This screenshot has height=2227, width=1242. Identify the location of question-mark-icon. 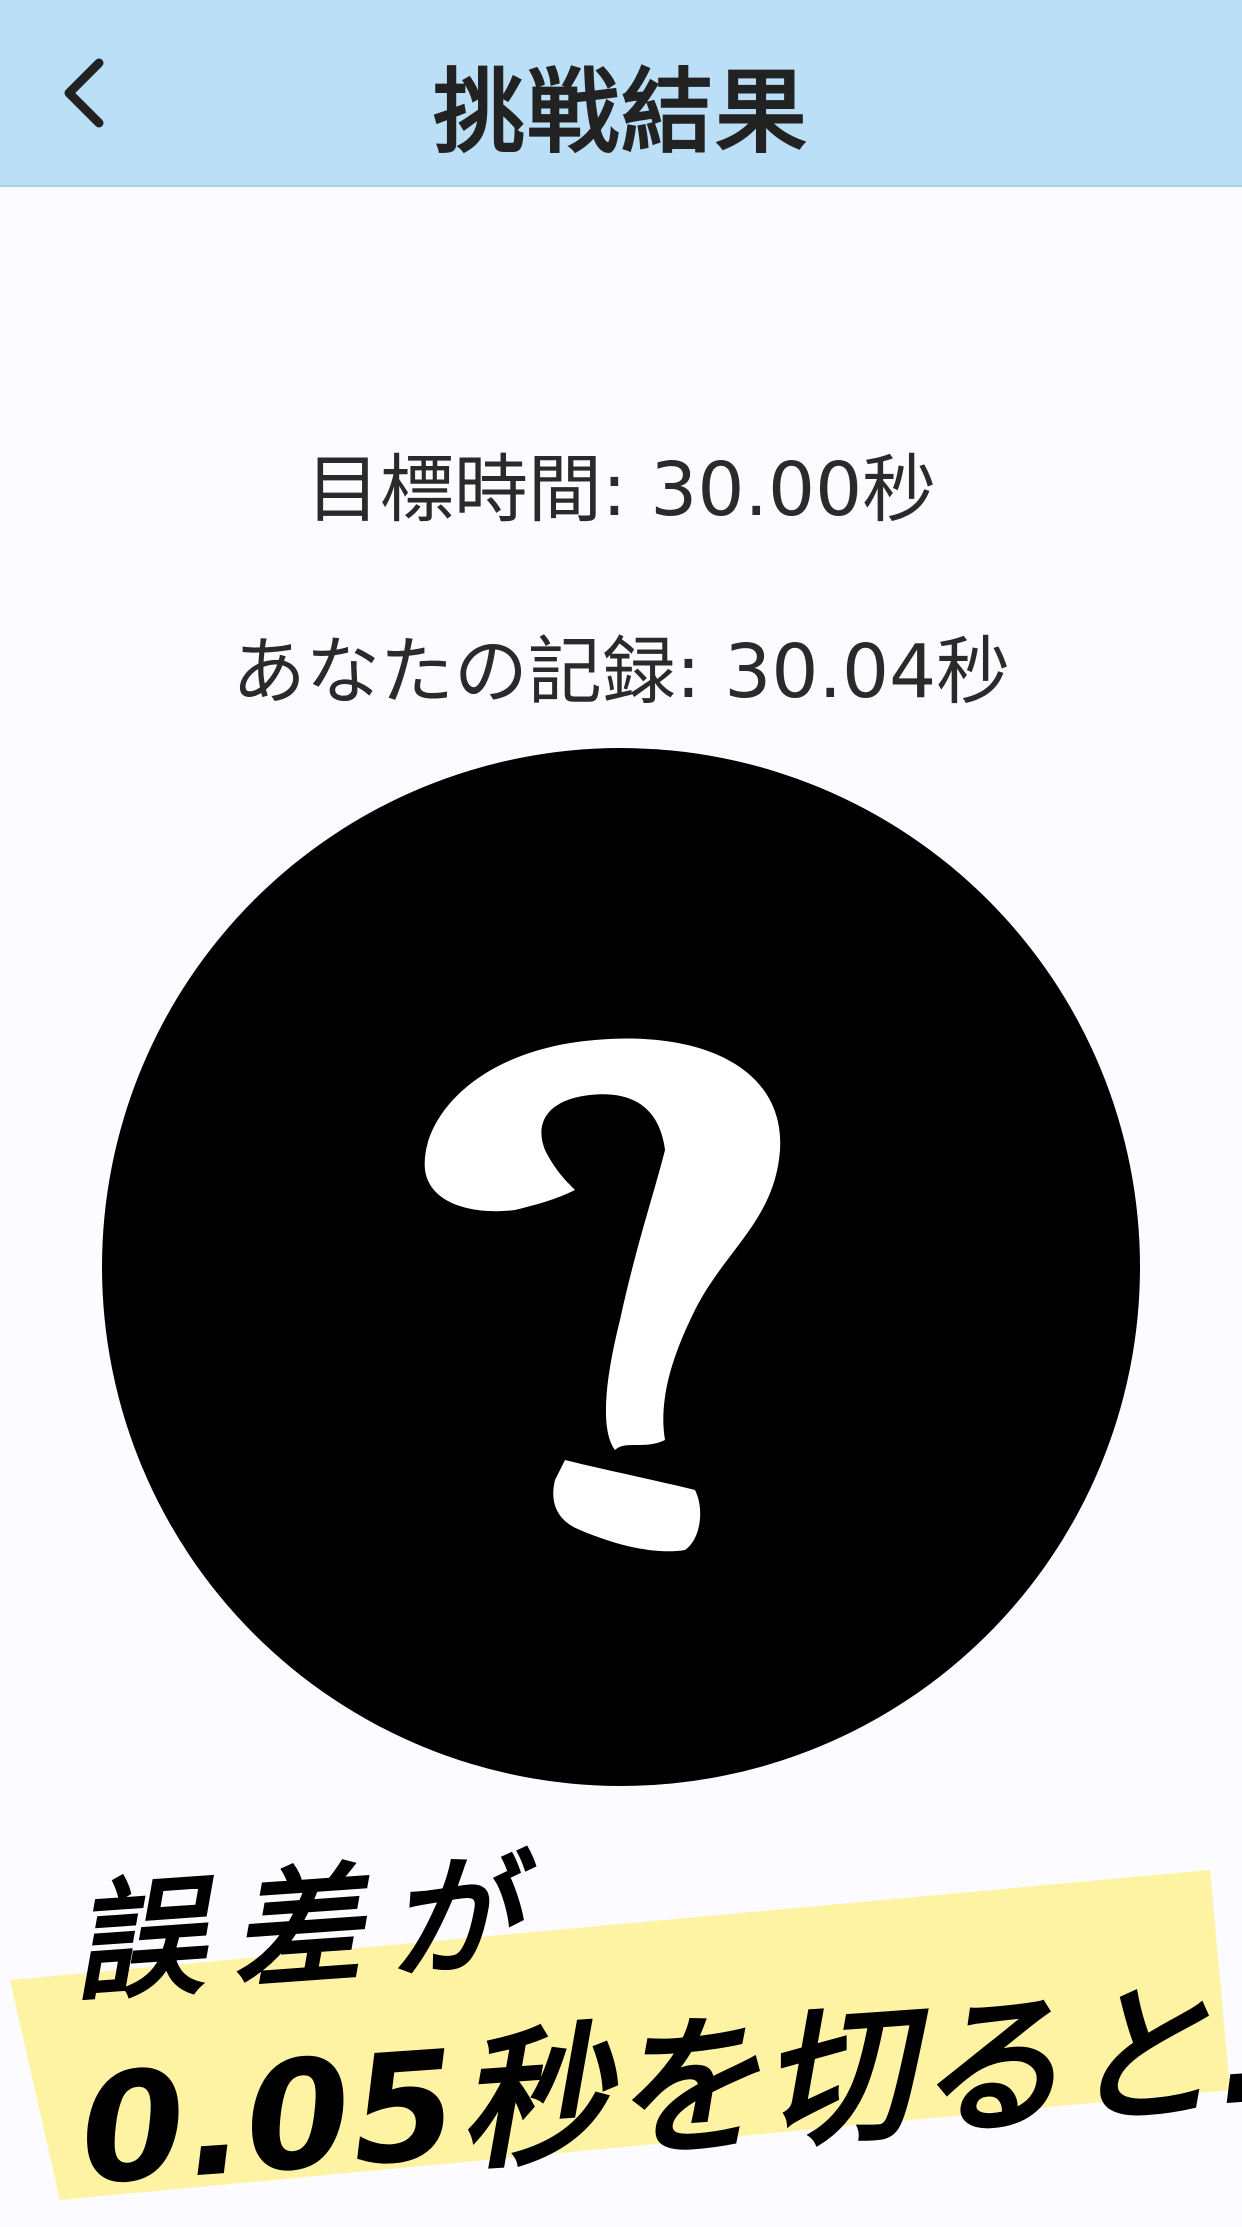
(602, 1295).